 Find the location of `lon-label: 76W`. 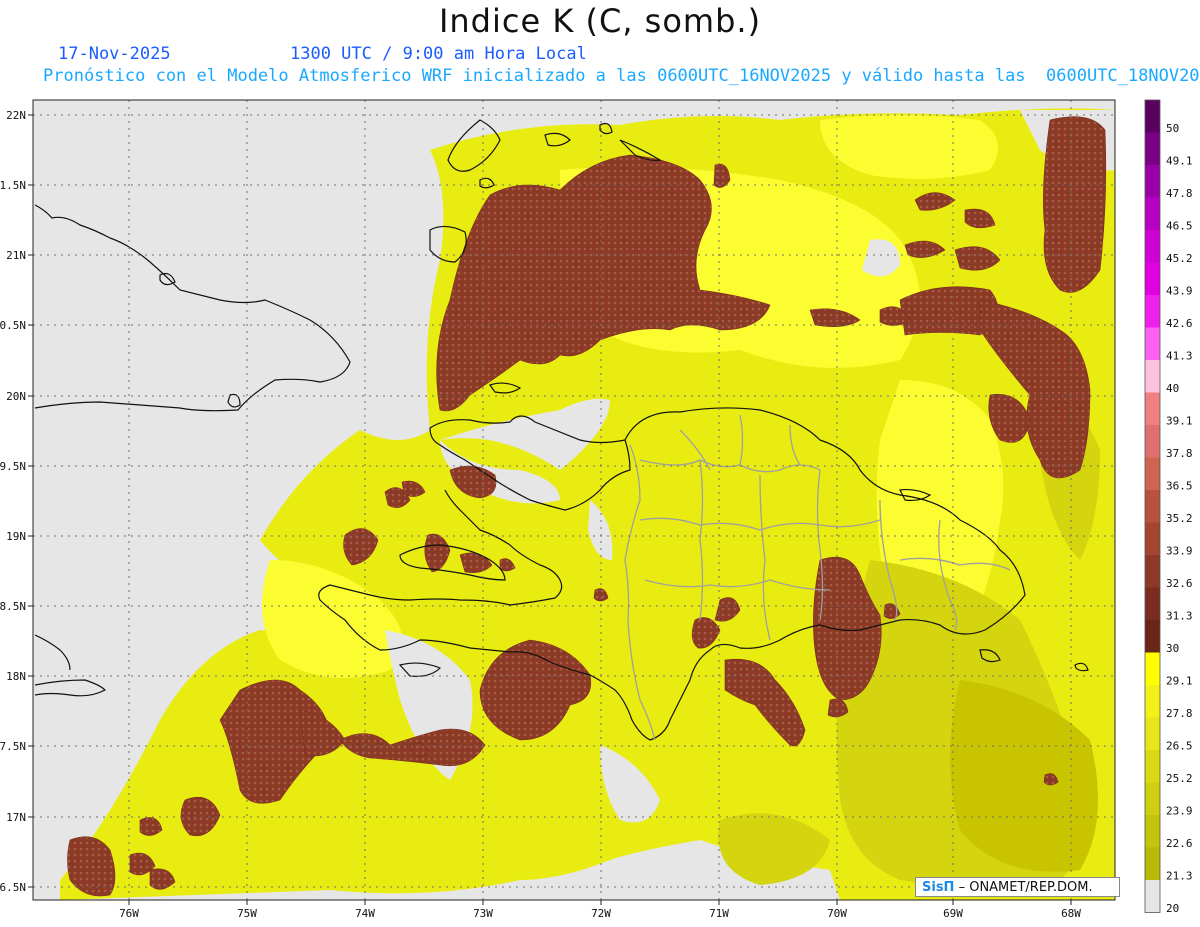

lon-label: 76W is located at coordinates (129, 913).